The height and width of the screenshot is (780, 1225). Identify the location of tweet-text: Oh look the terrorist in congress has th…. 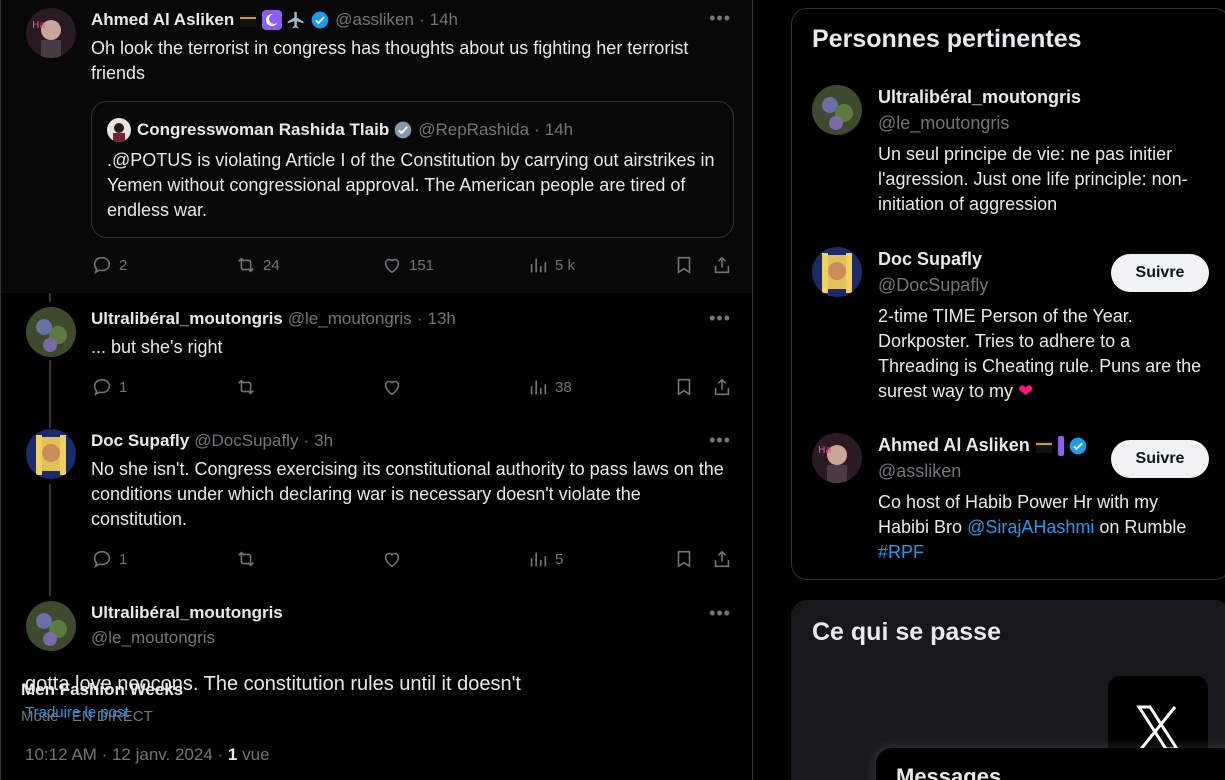
(390, 60).